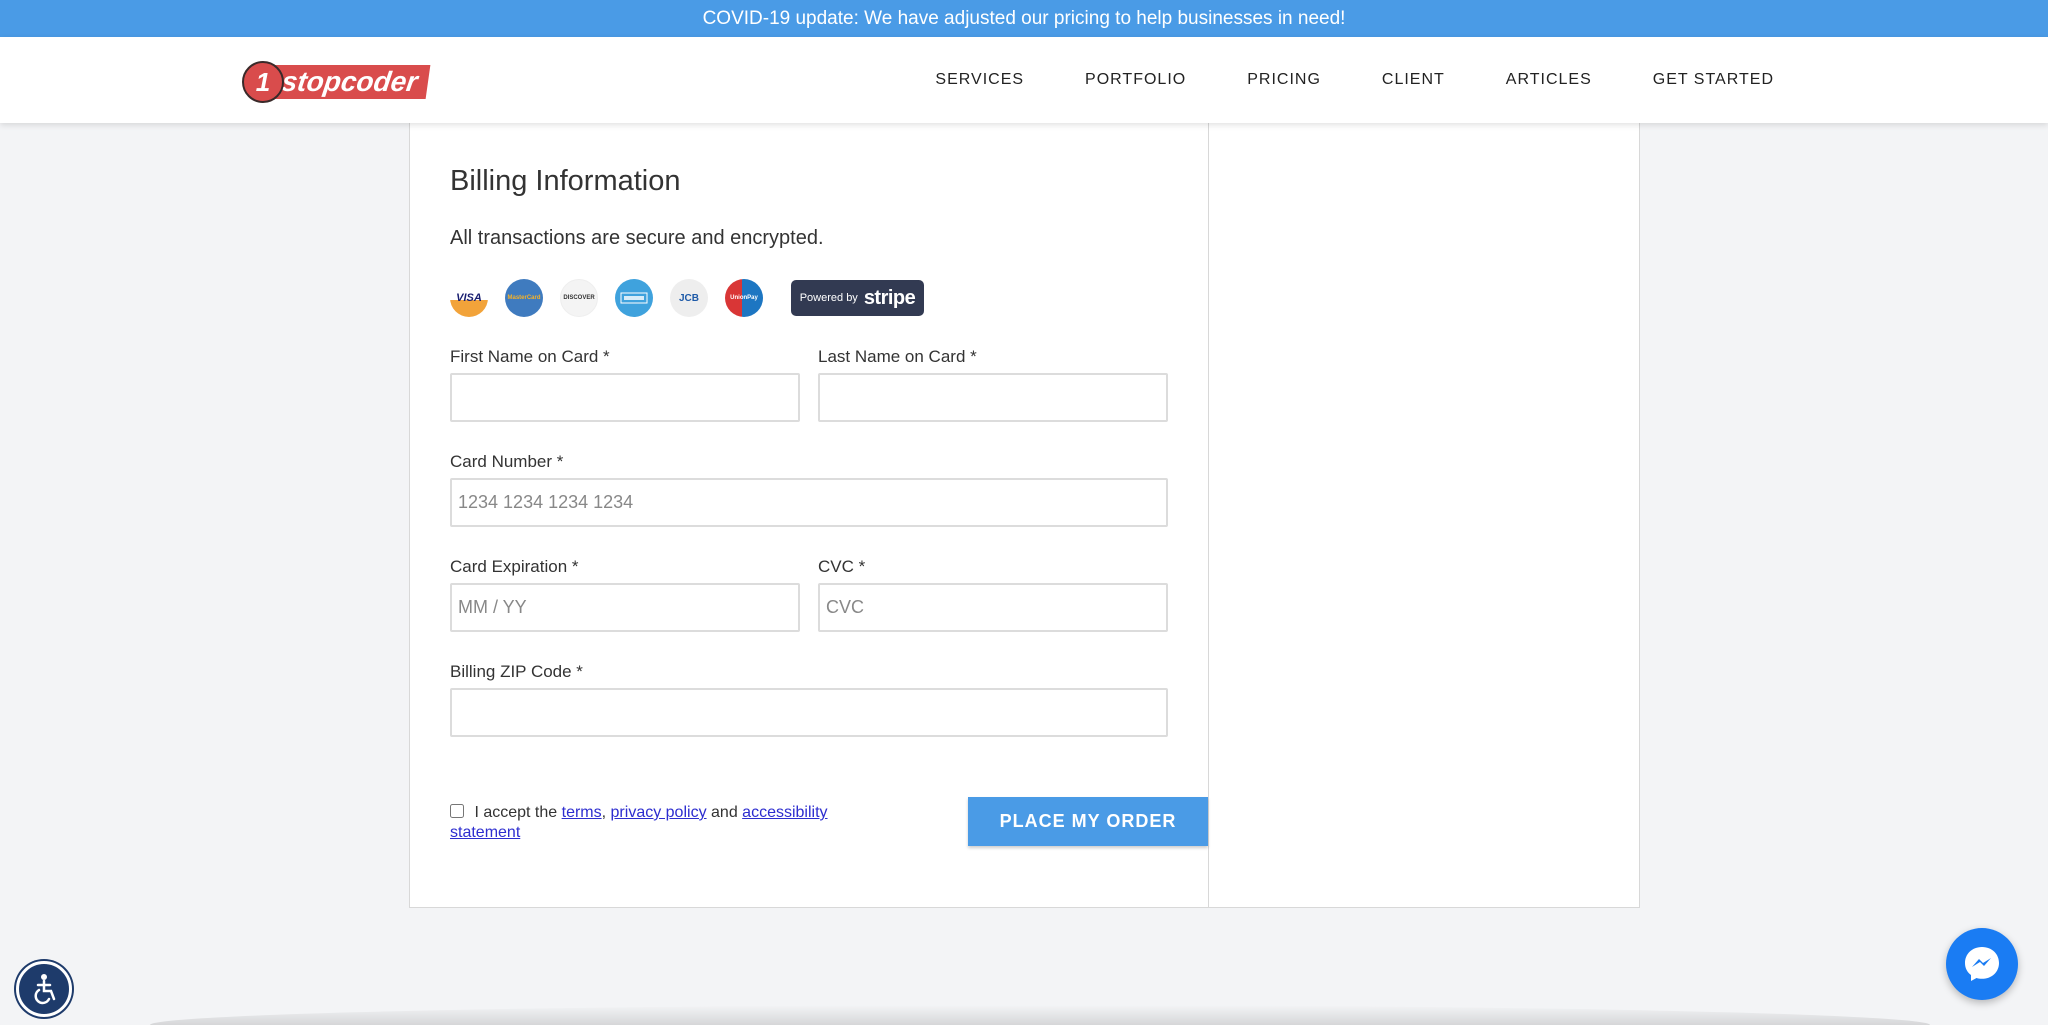 This screenshot has width=2048, height=1025. I want to click on stripe-prefix: Powered by, so click(828, 298).